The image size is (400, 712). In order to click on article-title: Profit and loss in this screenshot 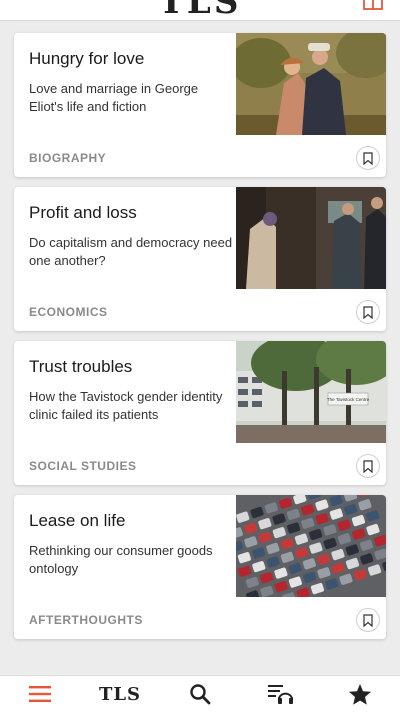, I will do `click(131, 213)`.